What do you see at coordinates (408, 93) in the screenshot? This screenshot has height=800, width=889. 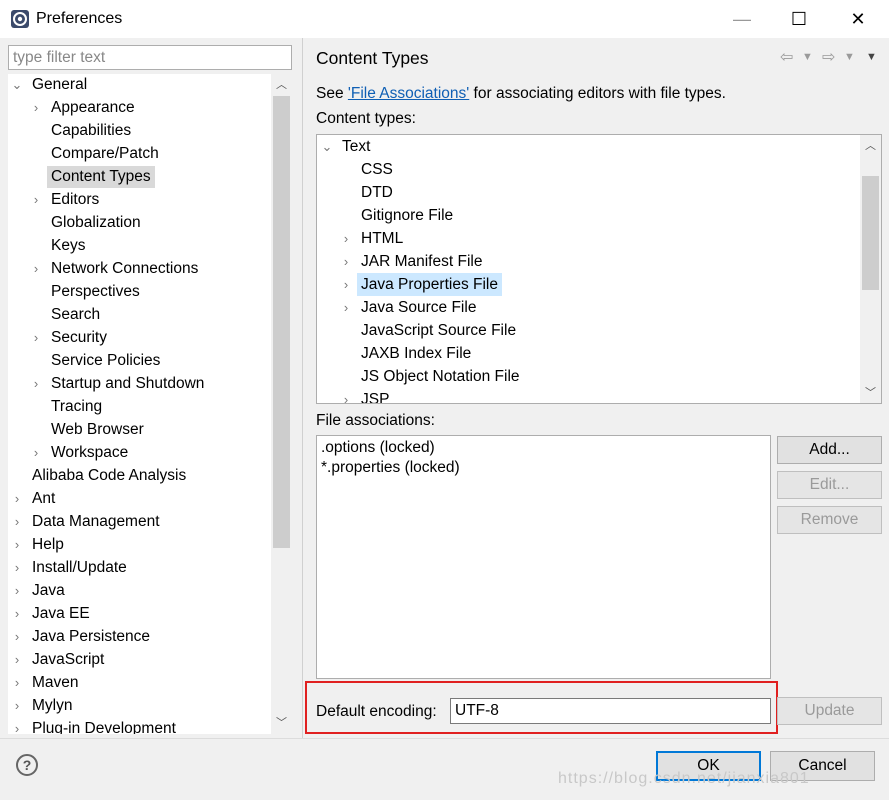 I see `file-associations-link: 'File Associations'` at bounding box center [408, 93].